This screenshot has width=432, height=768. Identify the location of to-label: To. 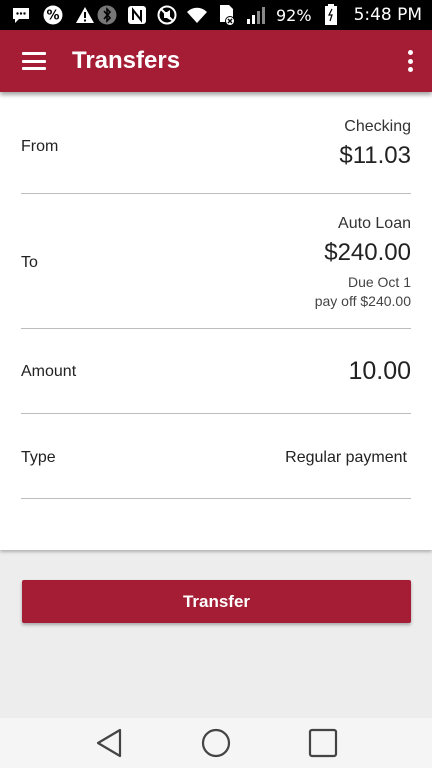
(29, 262).